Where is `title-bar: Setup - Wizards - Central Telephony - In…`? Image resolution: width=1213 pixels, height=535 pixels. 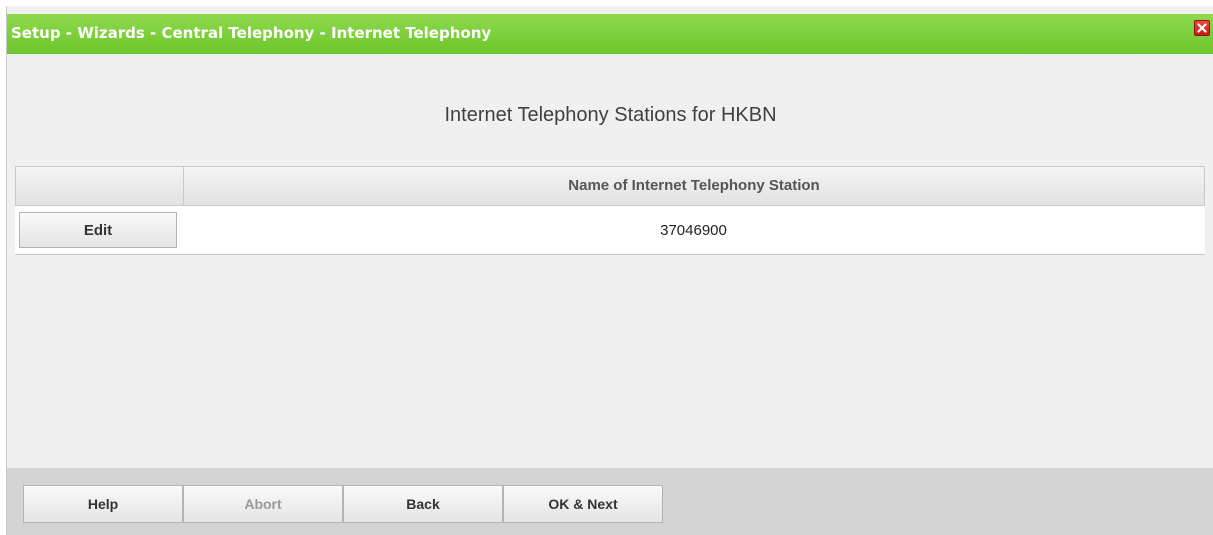 title-bar: Setup - Wizards - Central Telephony - In… is located at coordinates (610, 34).